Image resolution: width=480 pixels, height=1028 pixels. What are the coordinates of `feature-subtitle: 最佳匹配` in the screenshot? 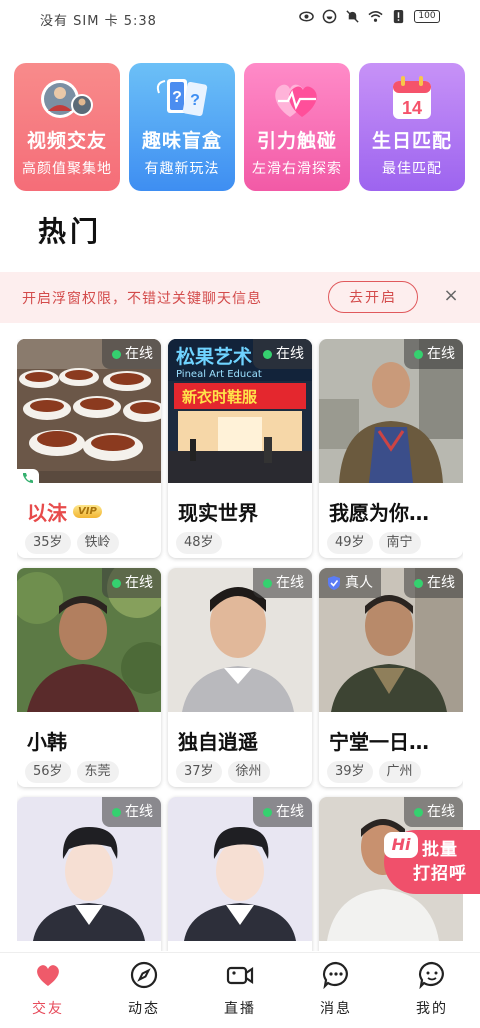 It's located at (412, 169).